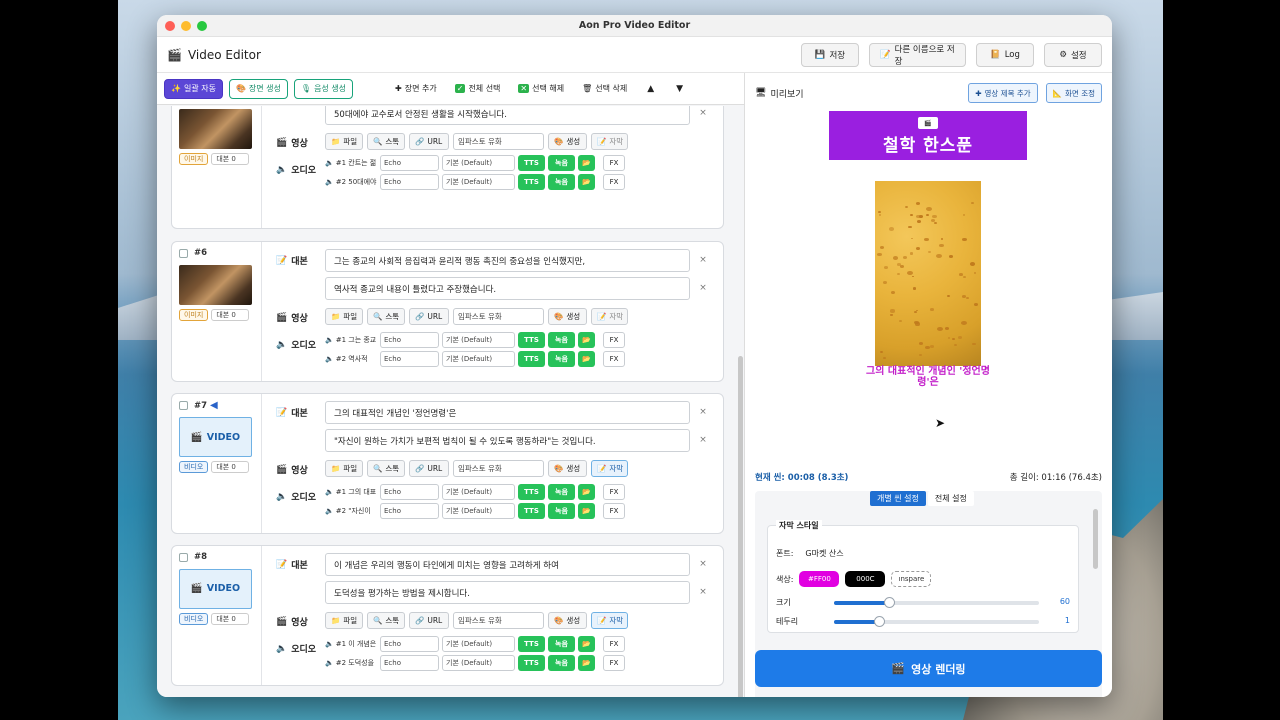  I want to click on border-slider, so click(936, 621).